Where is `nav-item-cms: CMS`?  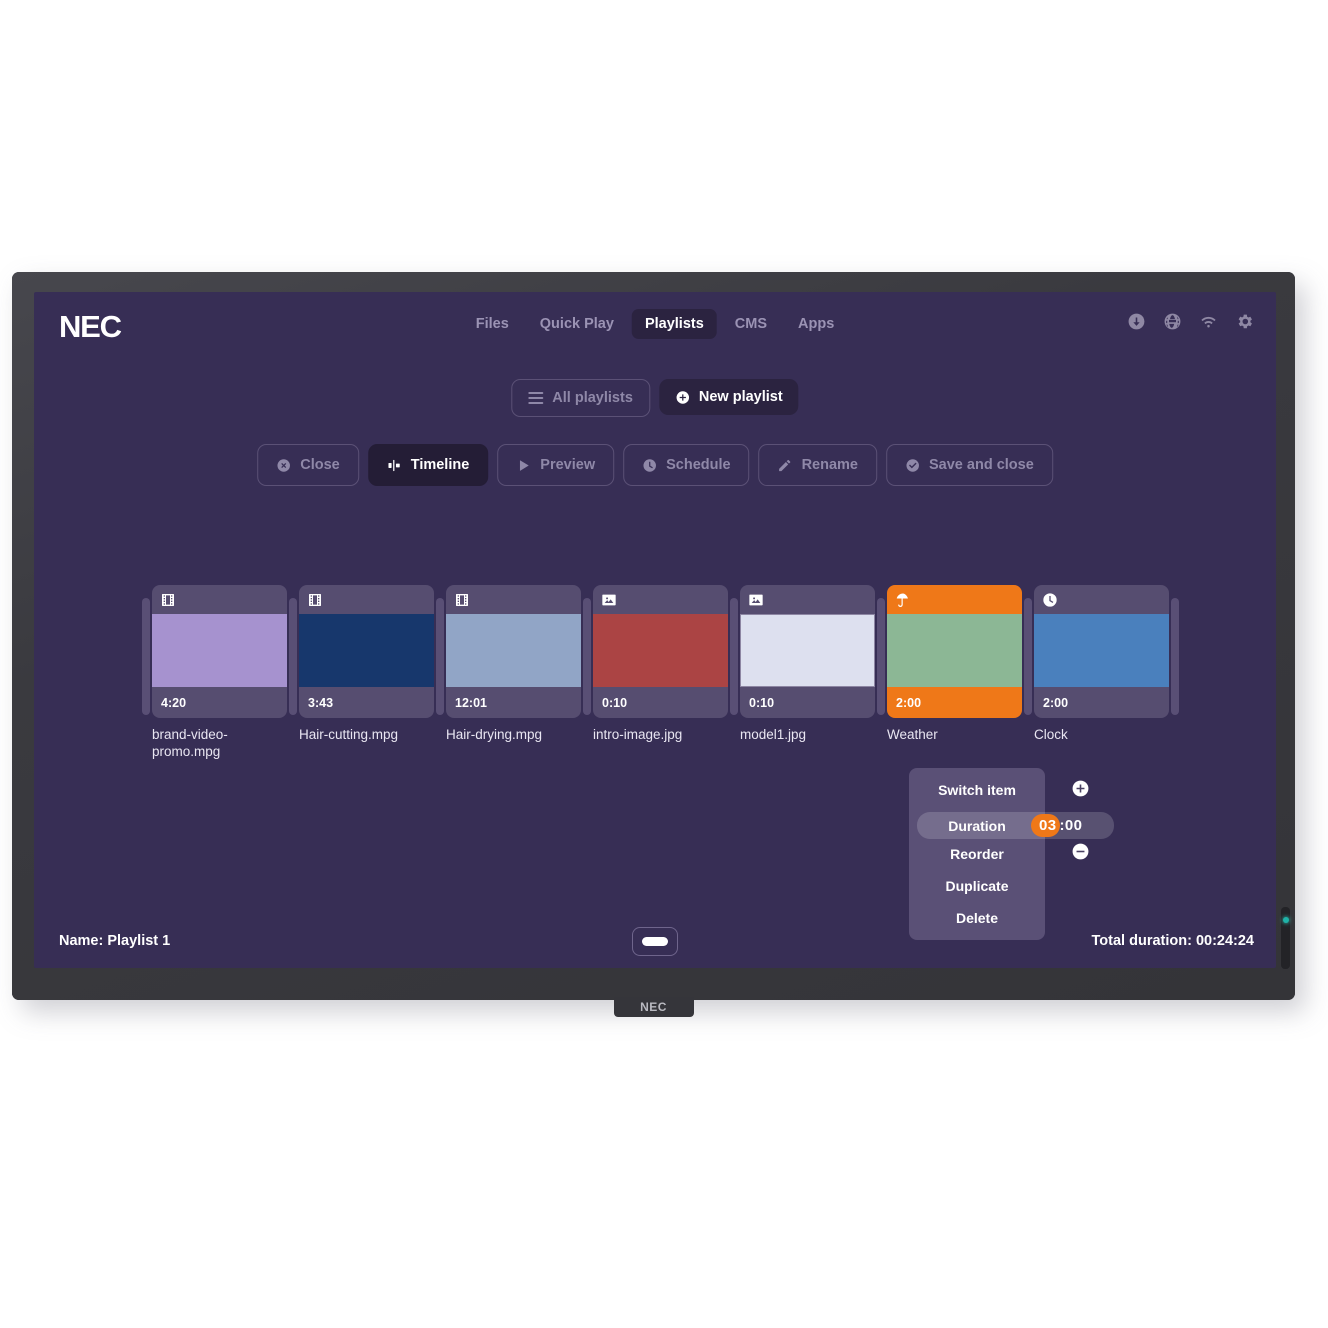
nav-item-cms: CMS is located at coordinates (751, 324).